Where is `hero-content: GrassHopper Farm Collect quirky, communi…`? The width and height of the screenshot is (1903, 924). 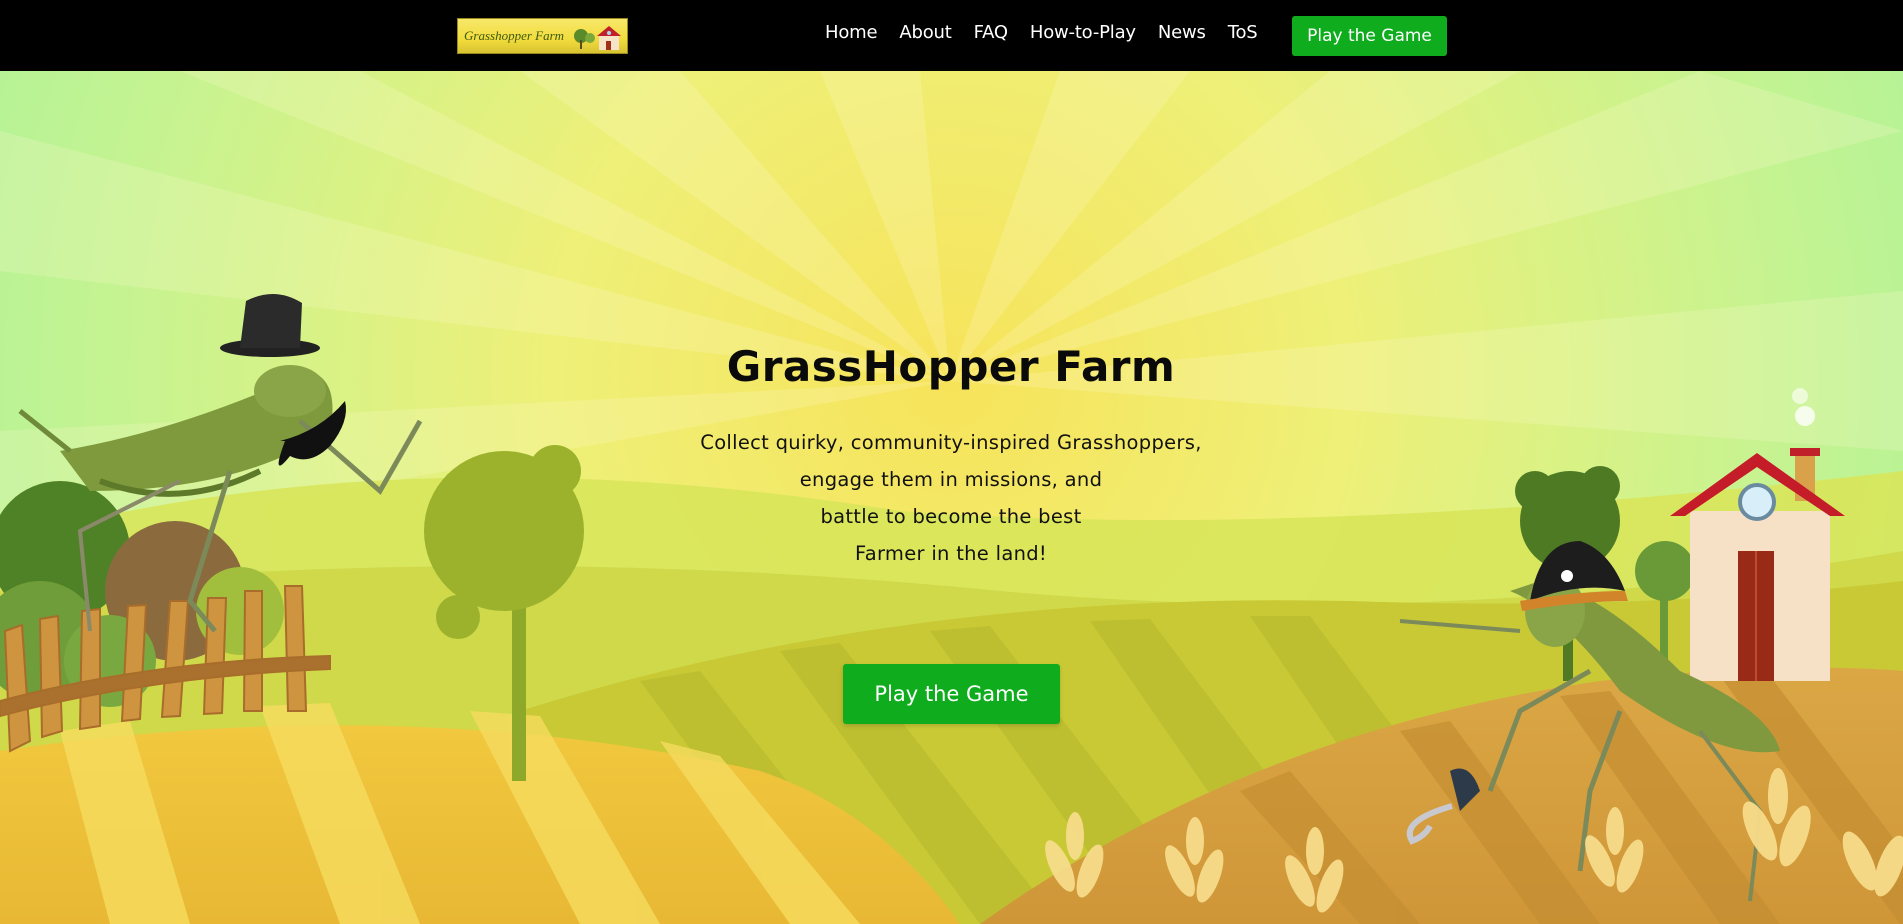 hero-content: GrassHopper Farm Collect quirky, communi… is located at coordinates (951, 459).